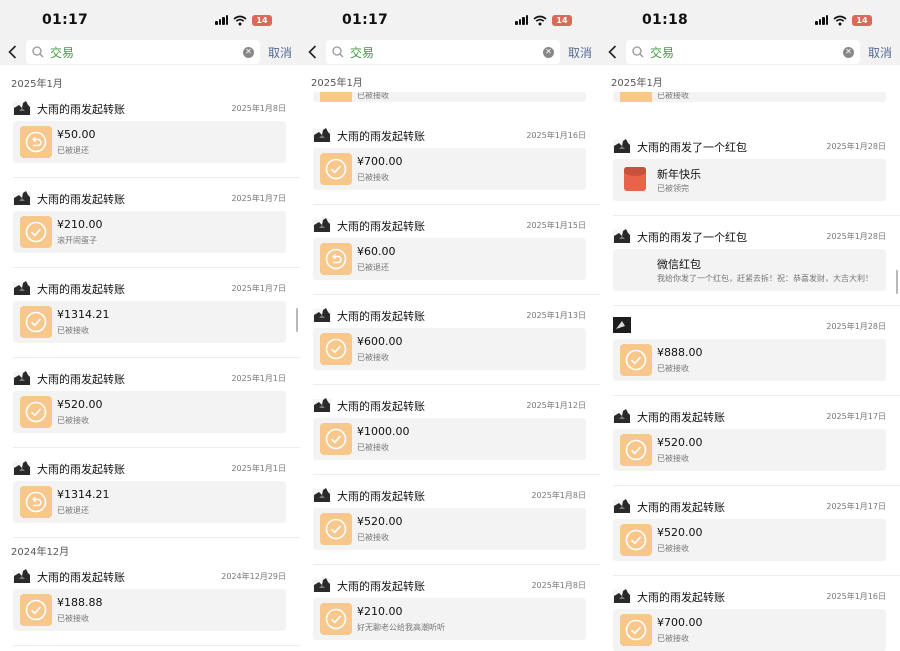 The height and width of the screenshot is (651, 900). What do you see at coordinates (680, 532) in the screenshot?
I see `transfer-amount: ¥520.00` at bounding box center [680, 532].